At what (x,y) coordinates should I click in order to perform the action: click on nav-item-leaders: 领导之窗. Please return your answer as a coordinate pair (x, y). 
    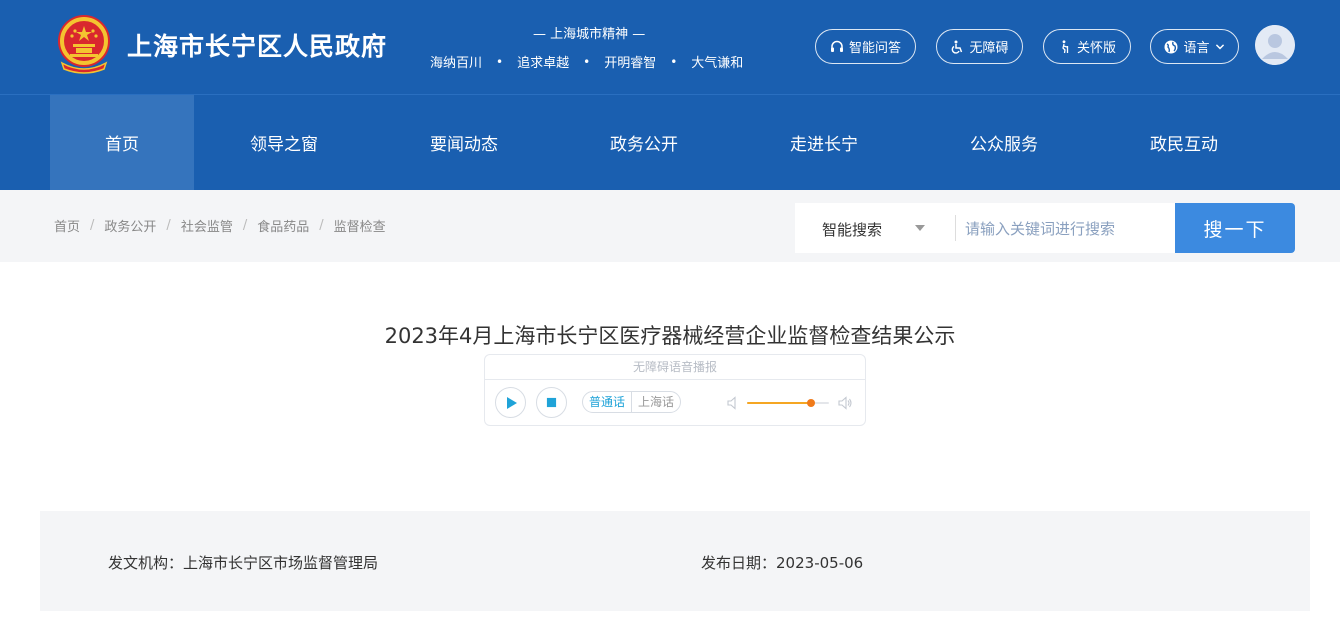
    Looking at the image, I should click on (284, 142).